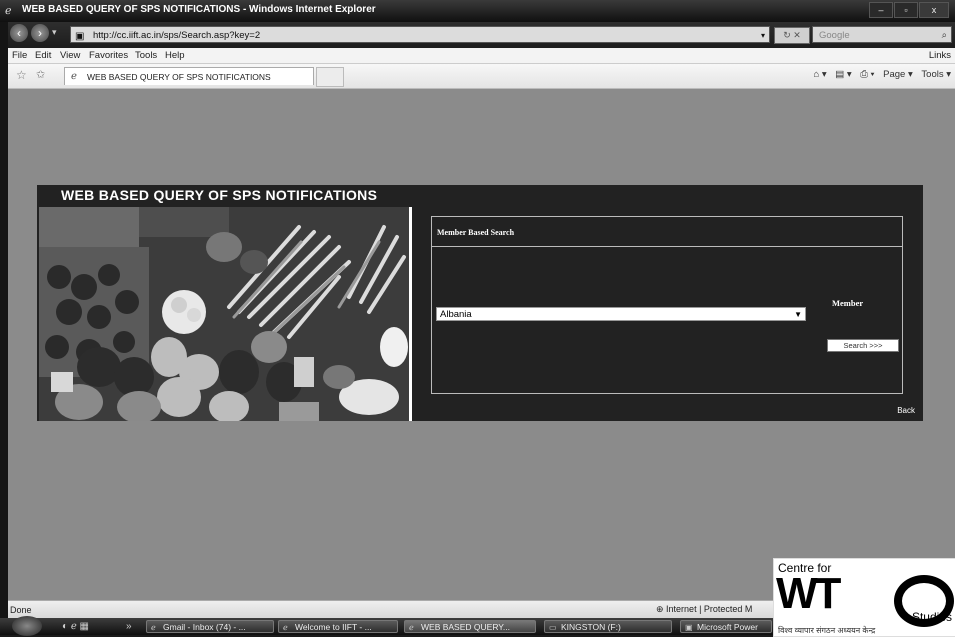 The height and width of the screenshot is (637, 955). I want to click on add-favorites-icon: ✩, so click(40, 74).